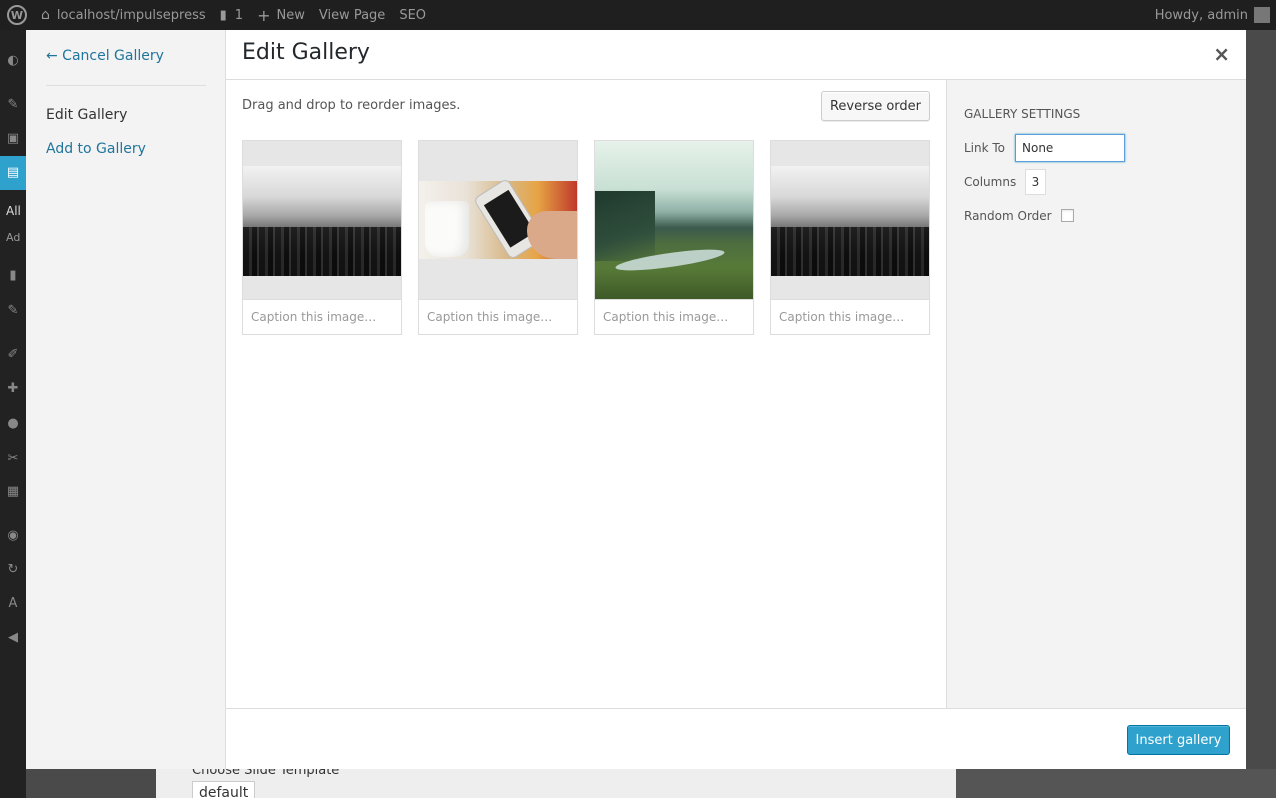 The height and width of the screenshot is (798, 1276). Describe the element at coordinates (1221, 54) in the screenshot. I see `close-icon: ×` at that location.